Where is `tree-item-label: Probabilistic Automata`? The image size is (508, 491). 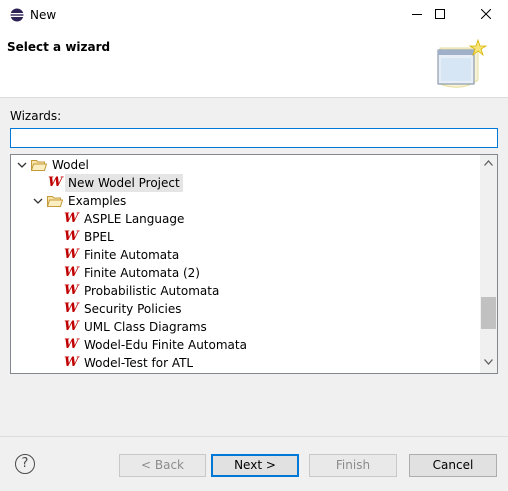
tree-item-label: Probabilistic Automata is located at coordinates (152, 291).